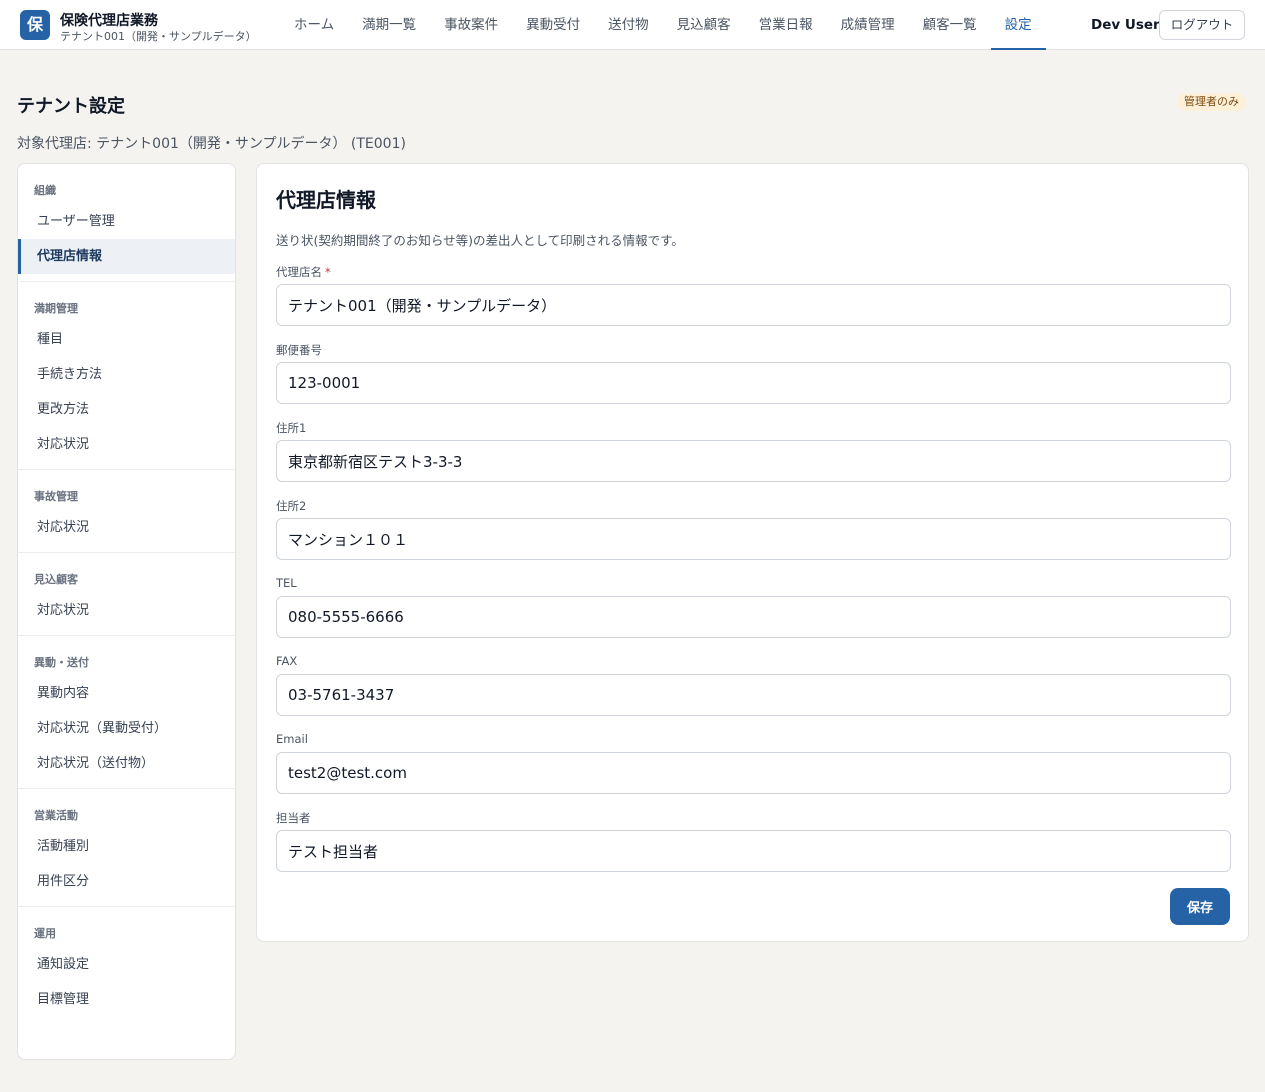 The image size is (1265, 1092). I want to click on sidebar-item: 手続き方法, so click(126, 374).